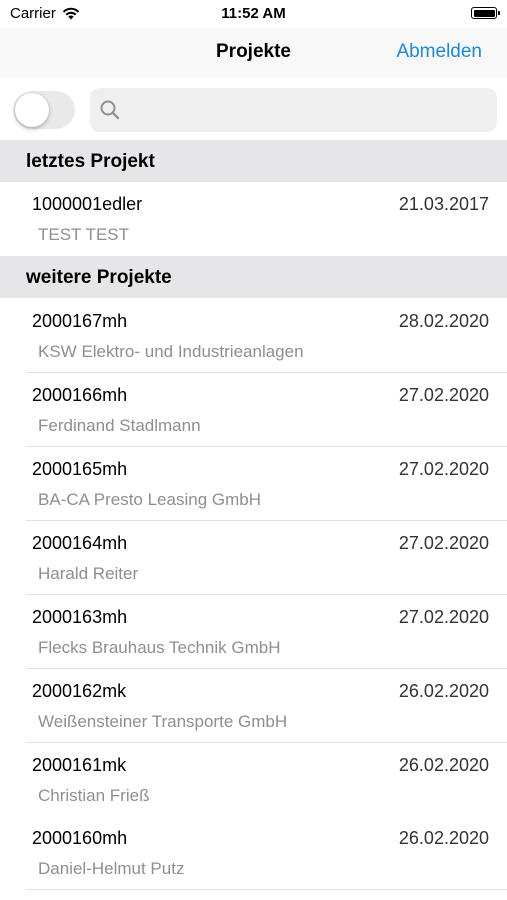 Image resolution: width=507 pixels, height=900 pixels. What do you see at coordinates (253, 558) in the screenshot?
I see `list-item: 2000164mh 27.02.2020 Harald Reiter` at bounding box center [253, 558].